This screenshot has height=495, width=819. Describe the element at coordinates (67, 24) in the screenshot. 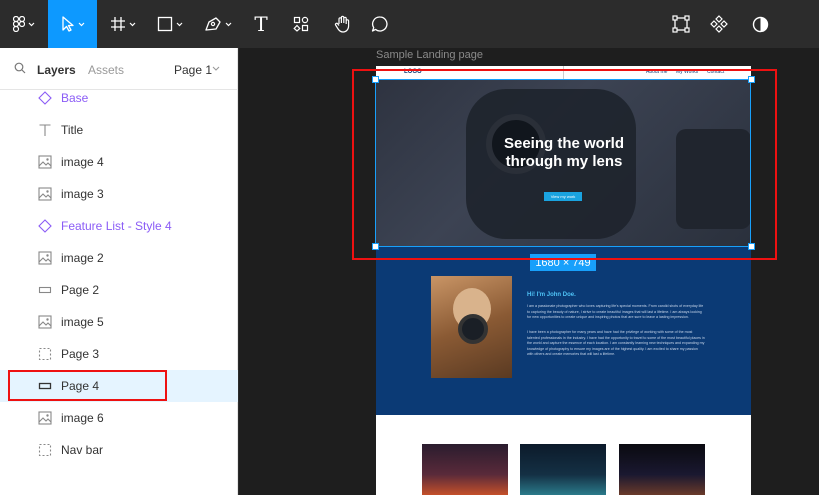

I see `cursor-arrow-icon` at that location.